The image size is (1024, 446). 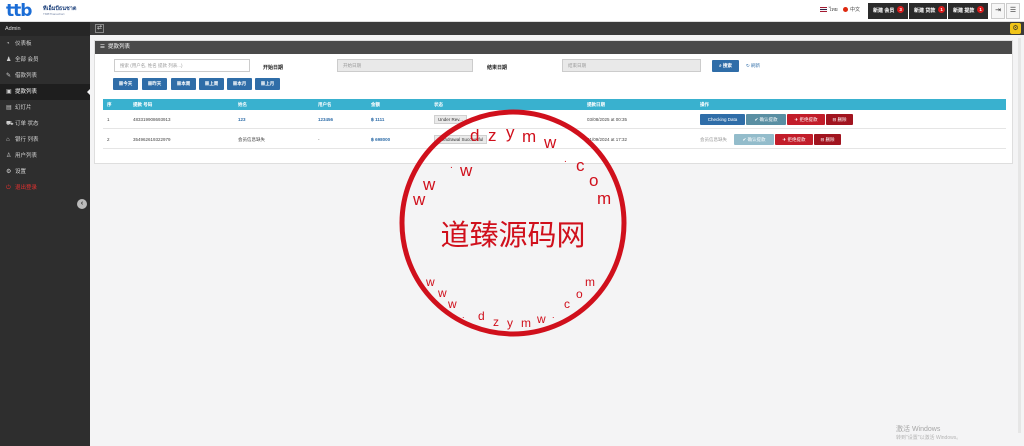 I want to click on member-info-missing-note: 会员信息缺失, so click(x=713, y=139).